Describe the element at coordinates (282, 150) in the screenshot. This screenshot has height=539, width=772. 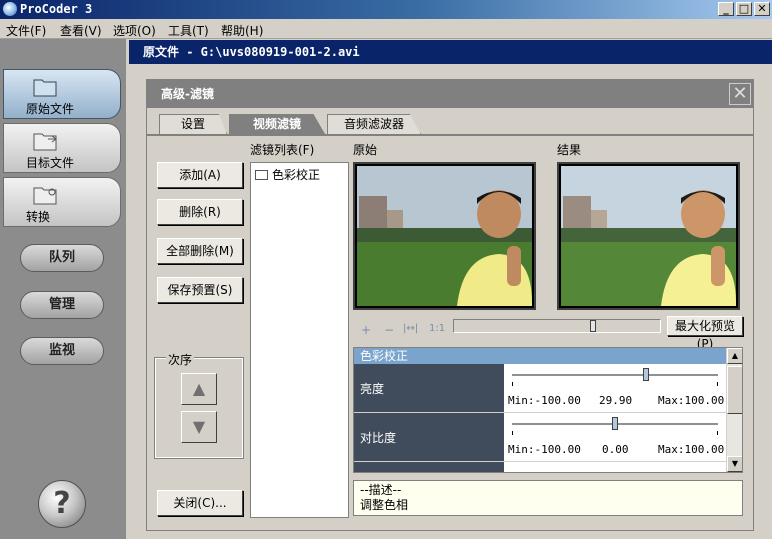
I see `filter-list-label: 滤镜列表(F)` at that location.